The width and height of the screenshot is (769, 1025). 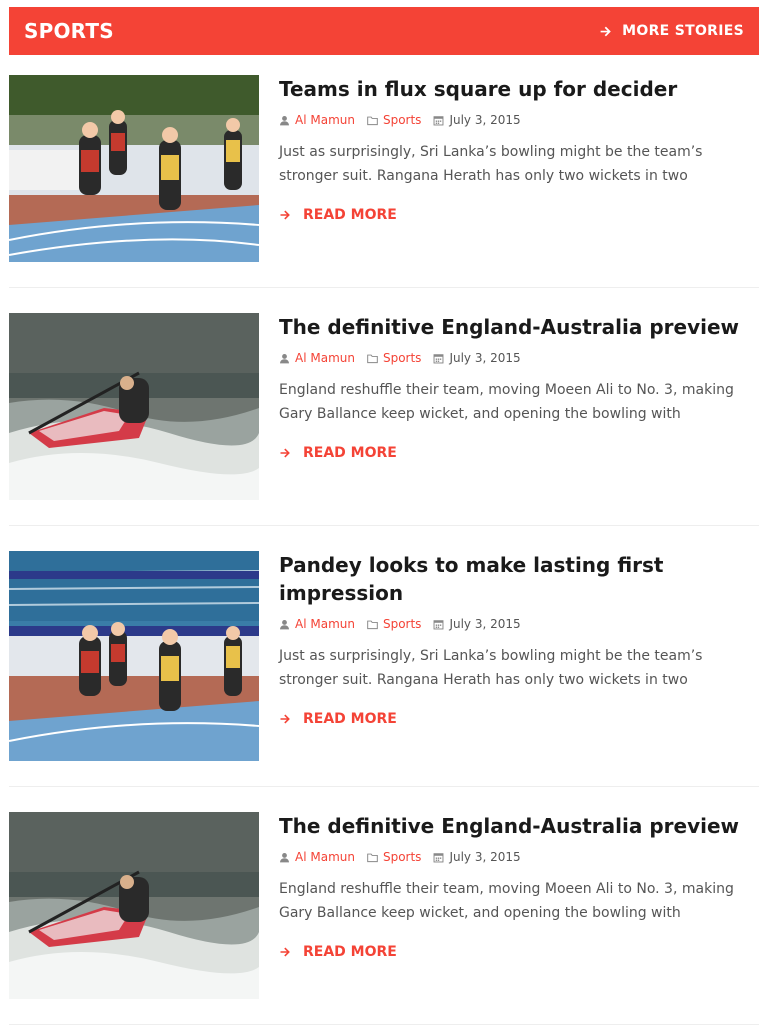 I want to click on section-title: SPORTS, so click(x=69, y=31).